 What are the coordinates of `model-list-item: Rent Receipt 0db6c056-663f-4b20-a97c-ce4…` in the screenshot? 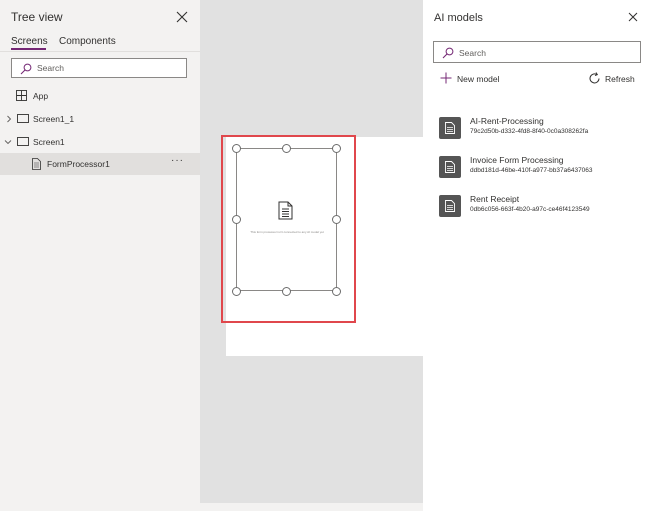 It's located at (539, 208).